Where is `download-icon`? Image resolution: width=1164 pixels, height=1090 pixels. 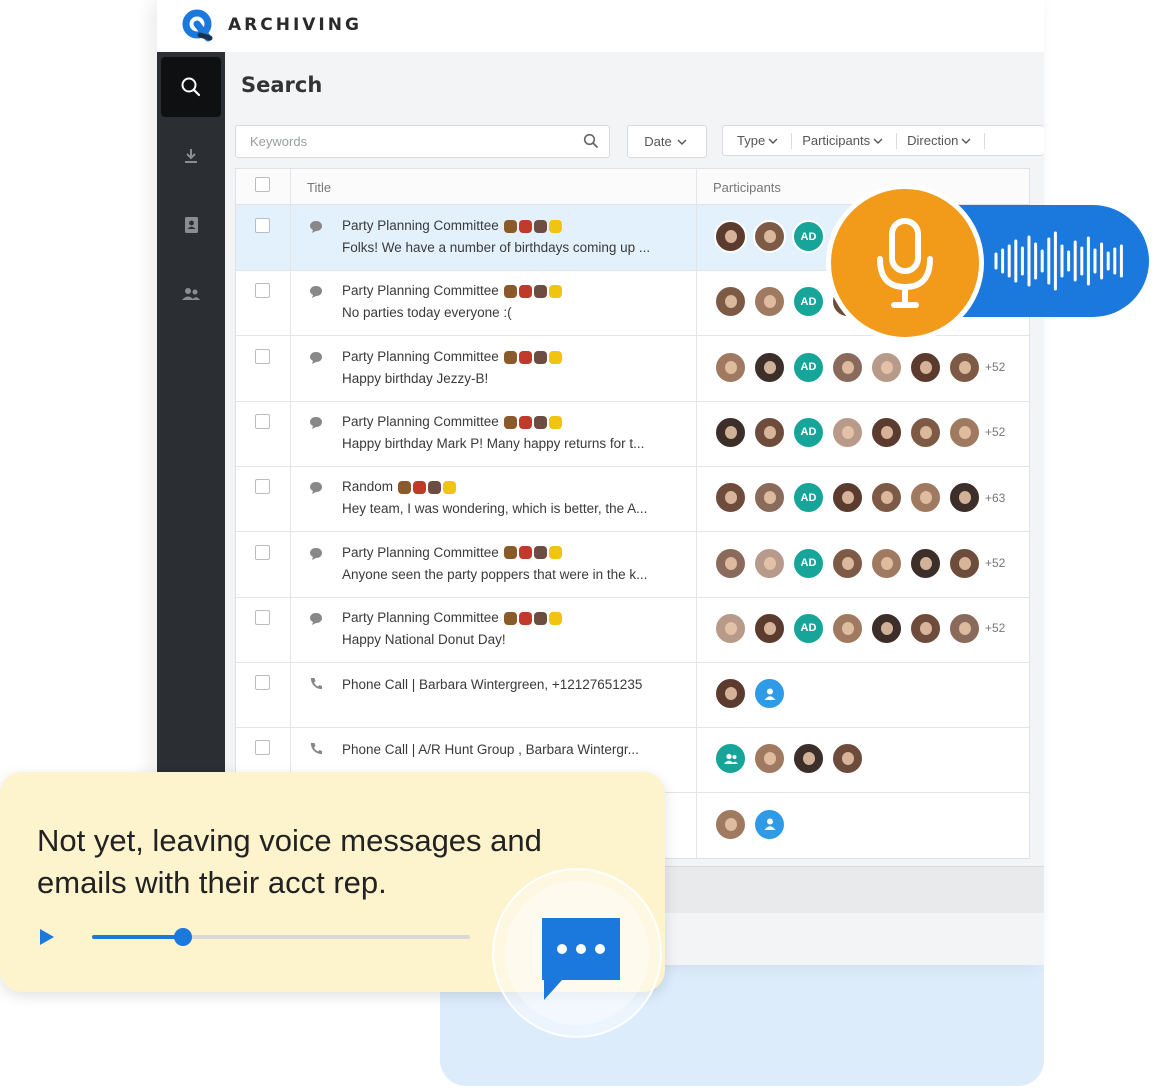 download-icon is located at coordinates (191, 156).